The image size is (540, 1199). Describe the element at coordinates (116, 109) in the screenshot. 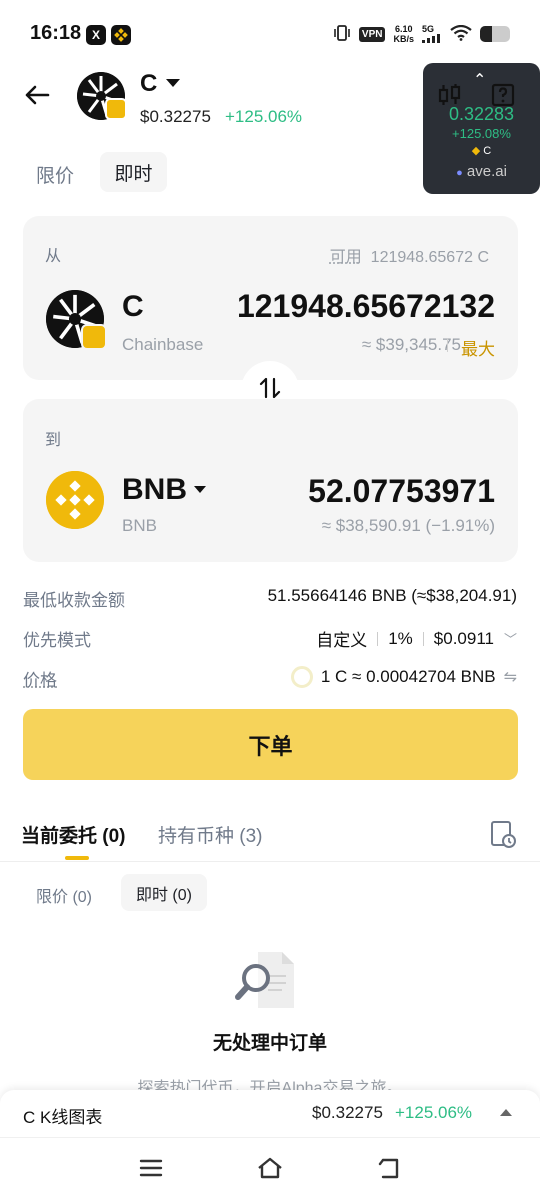

I see `binance-chain-badge` at that location.